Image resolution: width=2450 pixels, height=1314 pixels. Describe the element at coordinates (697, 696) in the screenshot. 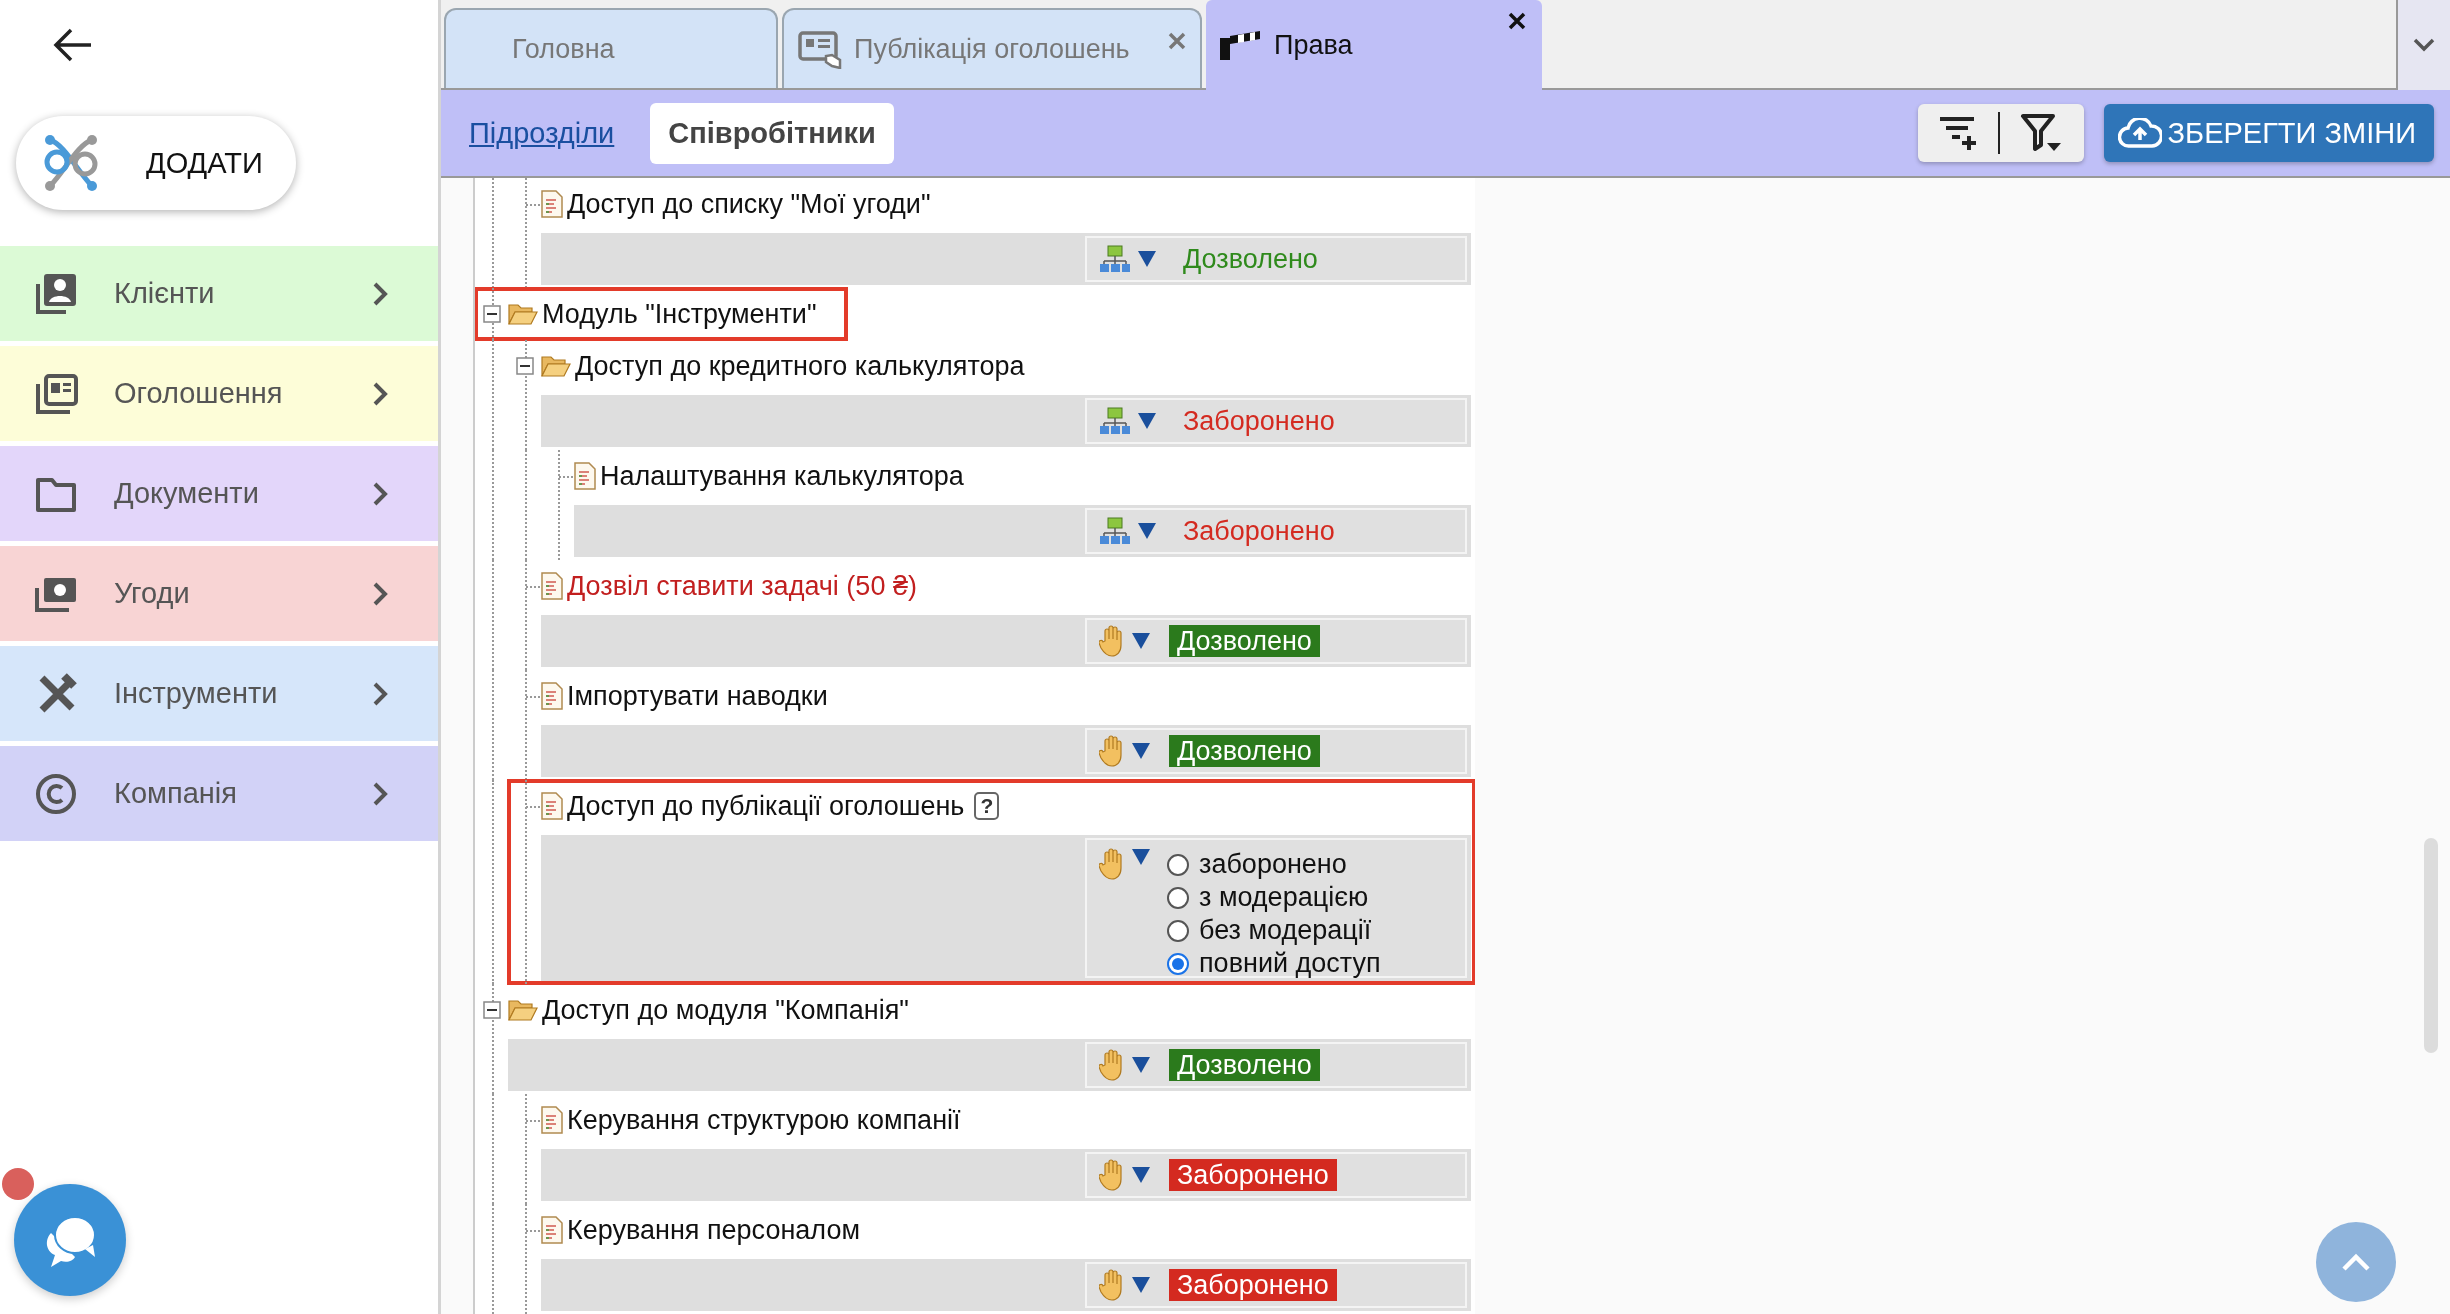

I see `permission-name: Імпортувати наводки` at that location.